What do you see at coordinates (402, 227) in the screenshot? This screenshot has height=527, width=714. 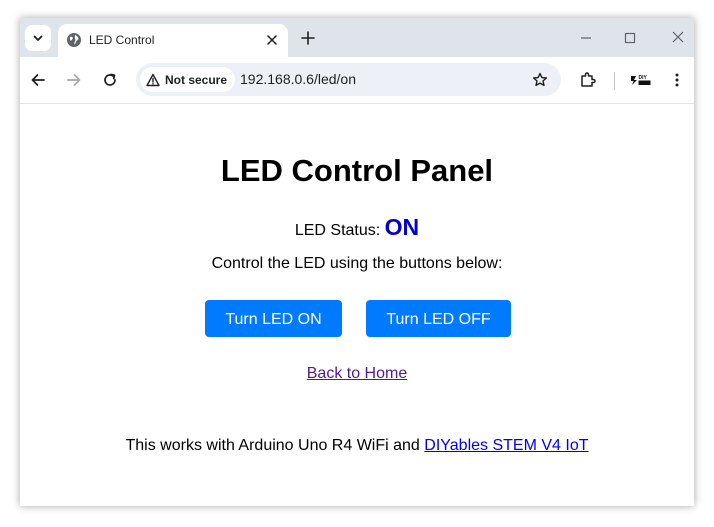 I see `led-status-value: ON` at bounding box center [402, 227].